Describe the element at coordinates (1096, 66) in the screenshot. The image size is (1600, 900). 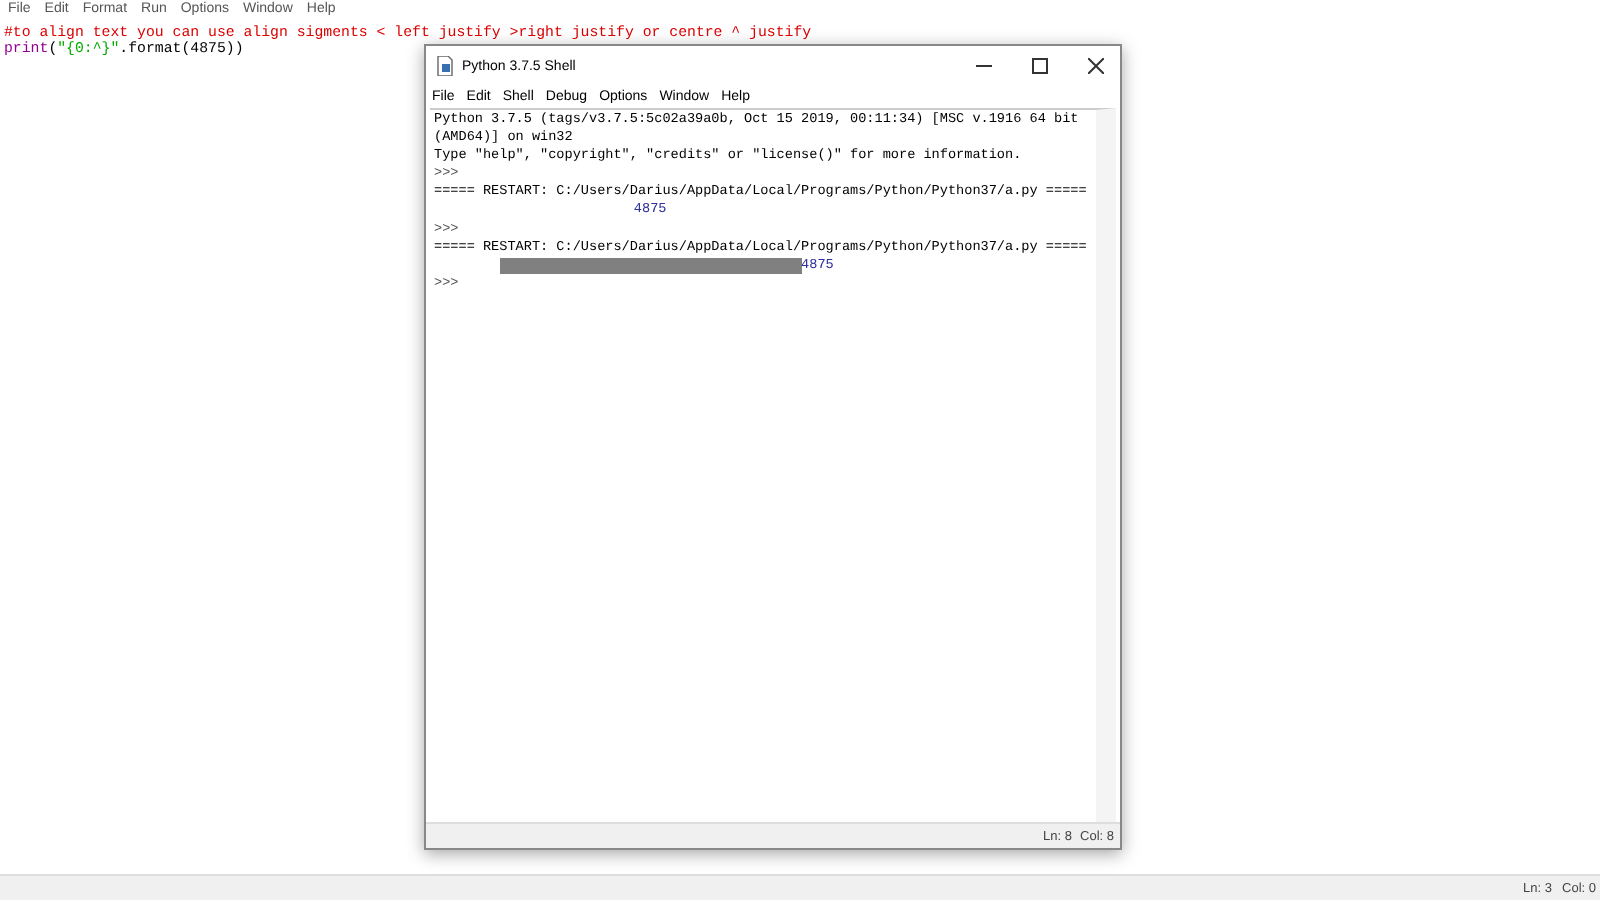
I see `close-icon` at that location.